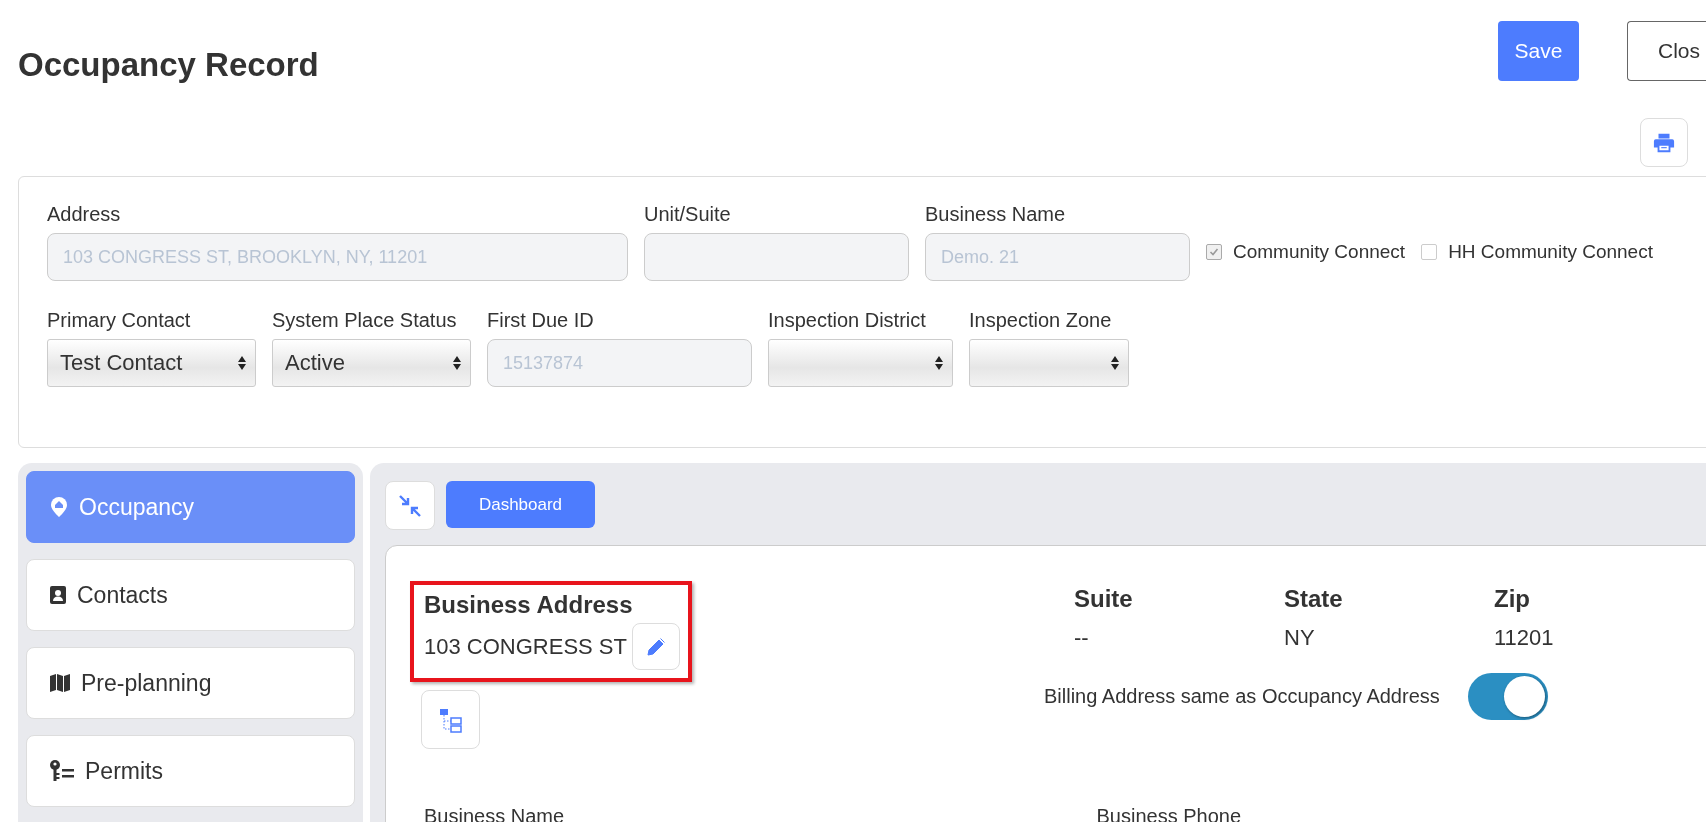 This screenshot has width=1706, height=822. What do you see at coordinates (190, 683) in the screenshot?
I see `sidebar-item: Pre-planning` at bounding box center [190, 683].